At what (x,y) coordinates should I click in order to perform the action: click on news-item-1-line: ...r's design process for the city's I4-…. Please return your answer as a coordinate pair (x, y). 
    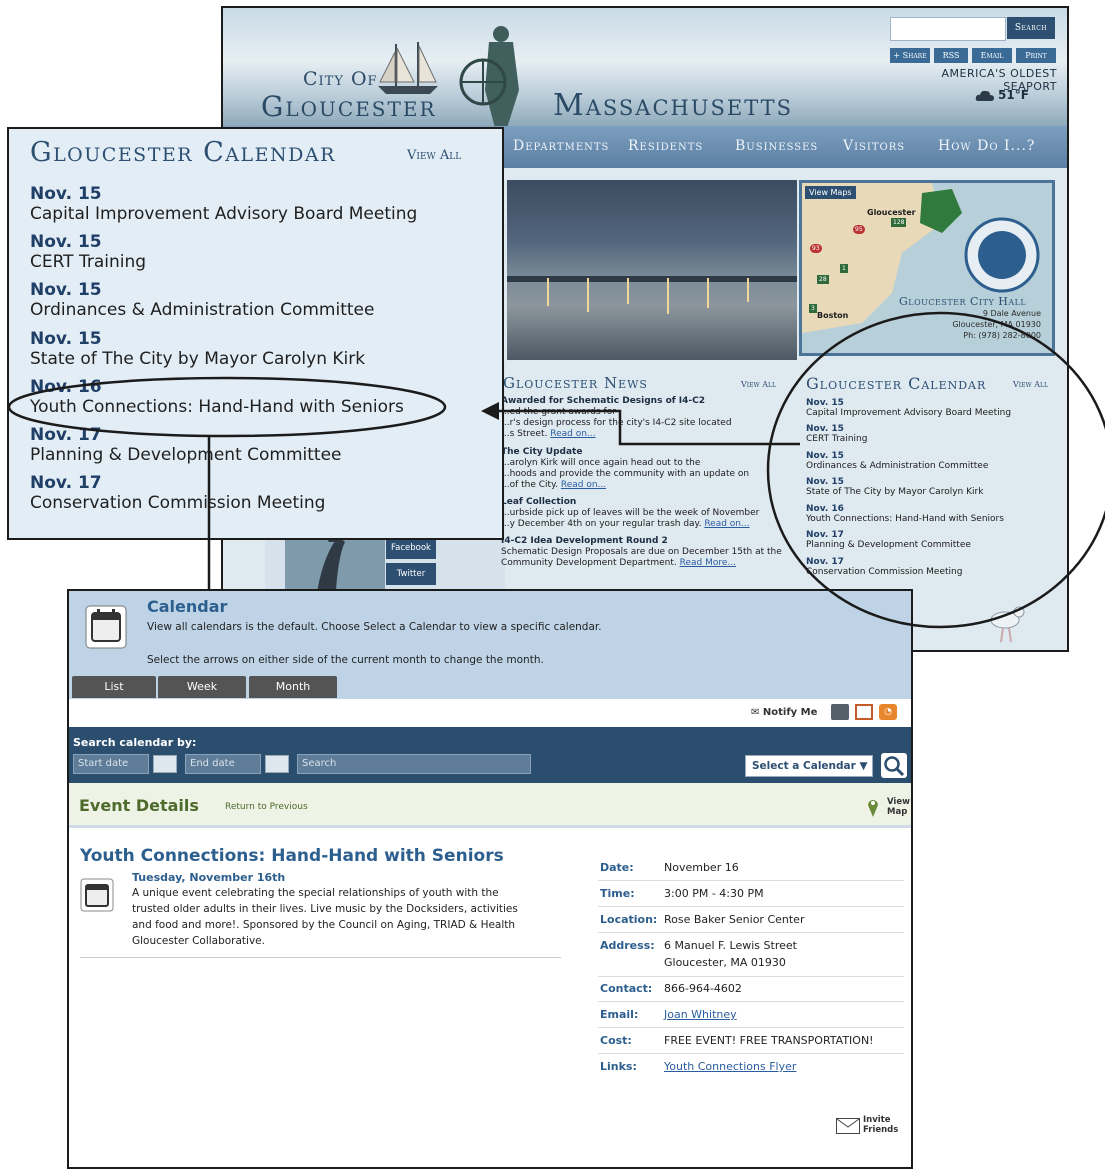
    Looking at the image, I should click on (616, 423).